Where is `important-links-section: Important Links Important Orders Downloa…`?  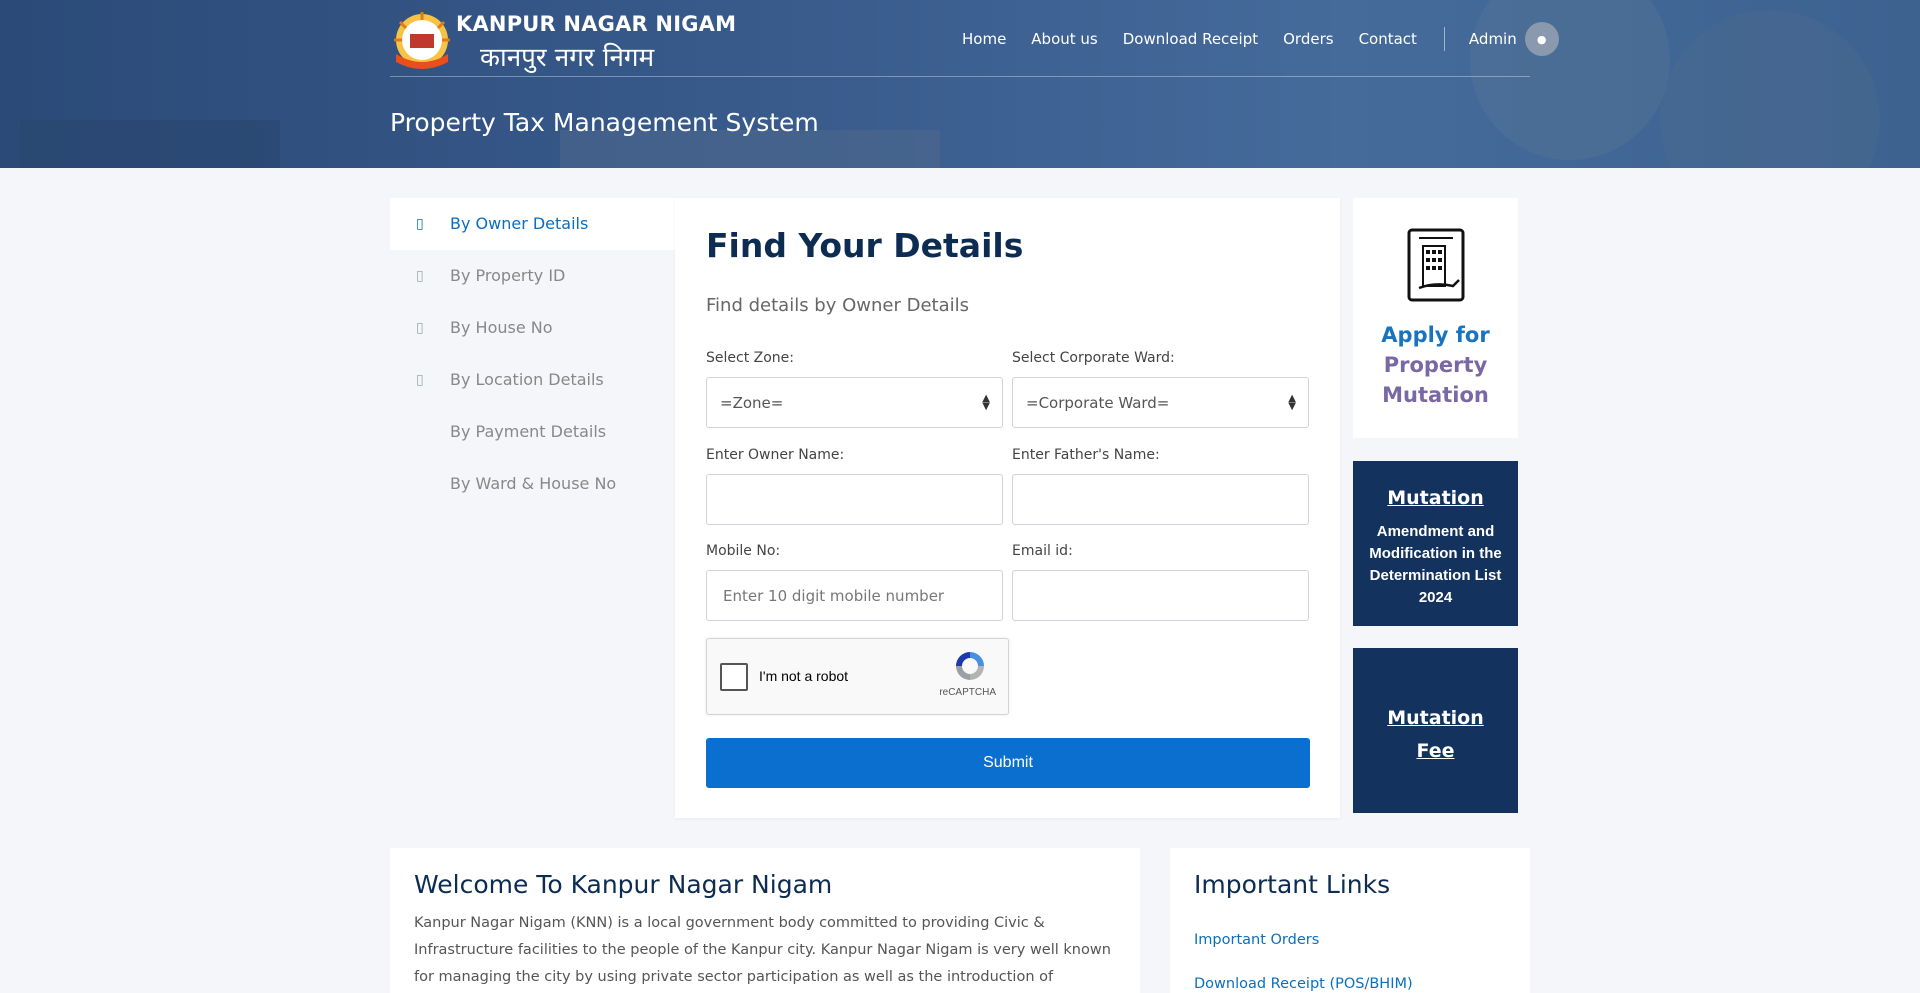 important-links-section: Important Links Important Orders Downloa… is located at coordinates (1350, 920).